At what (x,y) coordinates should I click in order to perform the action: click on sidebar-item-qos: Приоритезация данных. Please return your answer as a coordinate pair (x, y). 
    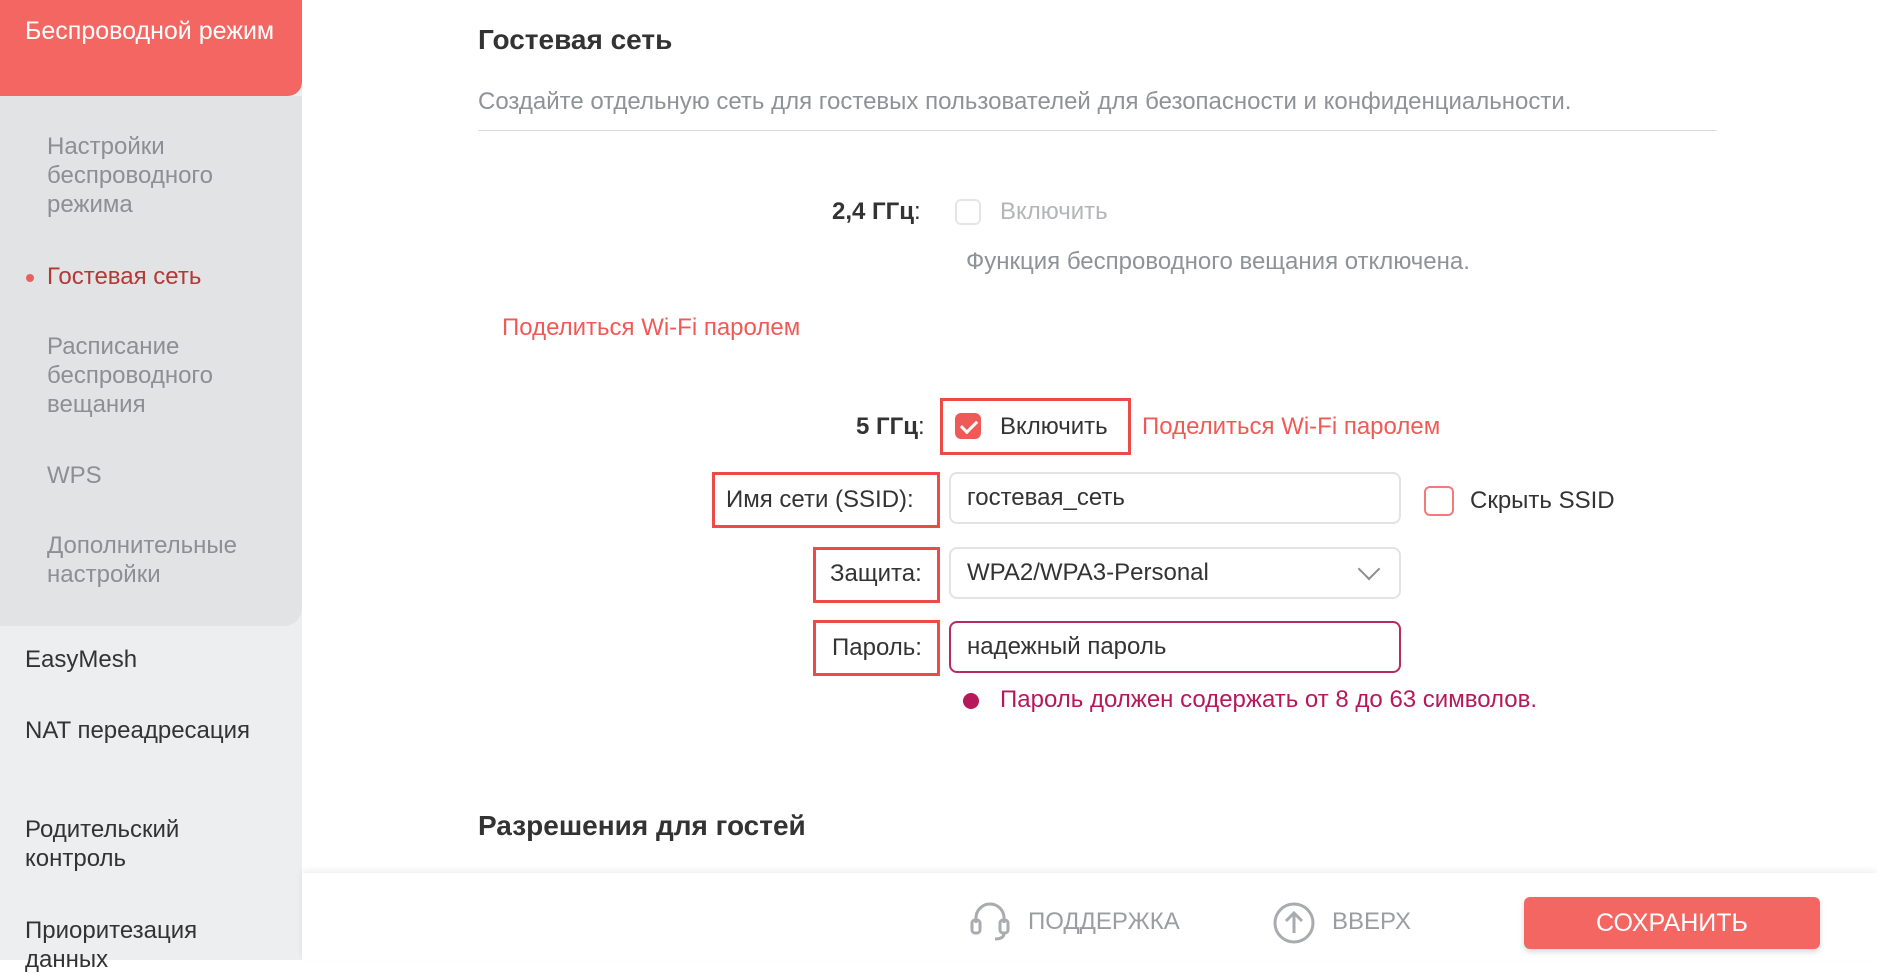
    Looking at the image, I should click on (155, 945).